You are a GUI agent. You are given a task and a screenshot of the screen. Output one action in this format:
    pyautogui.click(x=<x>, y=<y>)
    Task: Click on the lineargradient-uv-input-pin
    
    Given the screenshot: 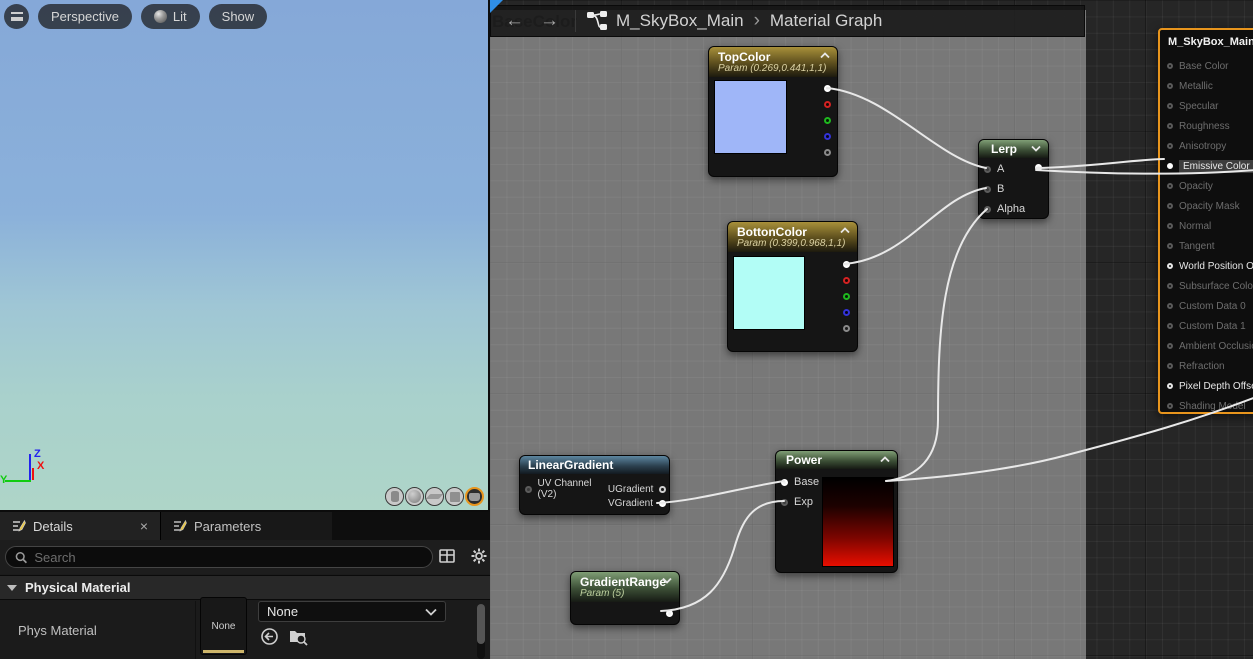 What is the action you would take?
    pyautogui.click(x=528, y=489)
    